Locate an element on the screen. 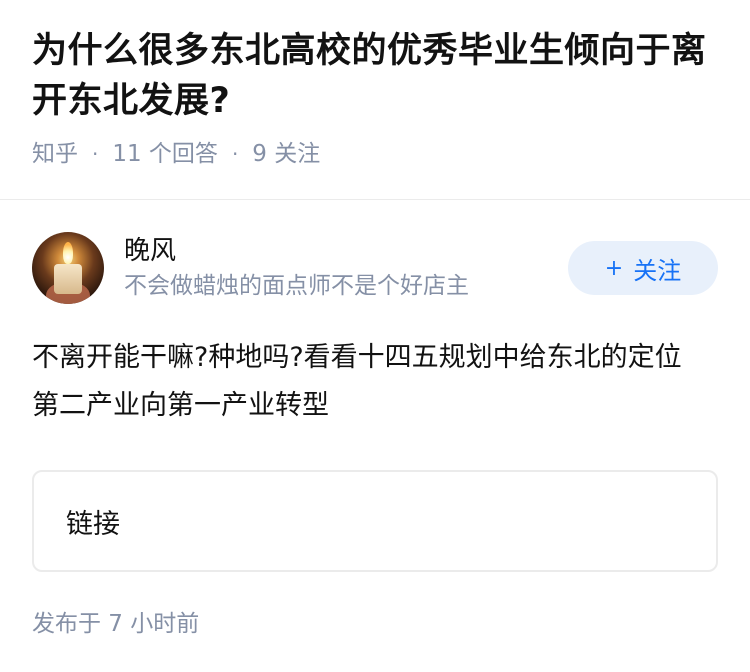  follower-count: 9 关注 is located at coordinates (286, 154).